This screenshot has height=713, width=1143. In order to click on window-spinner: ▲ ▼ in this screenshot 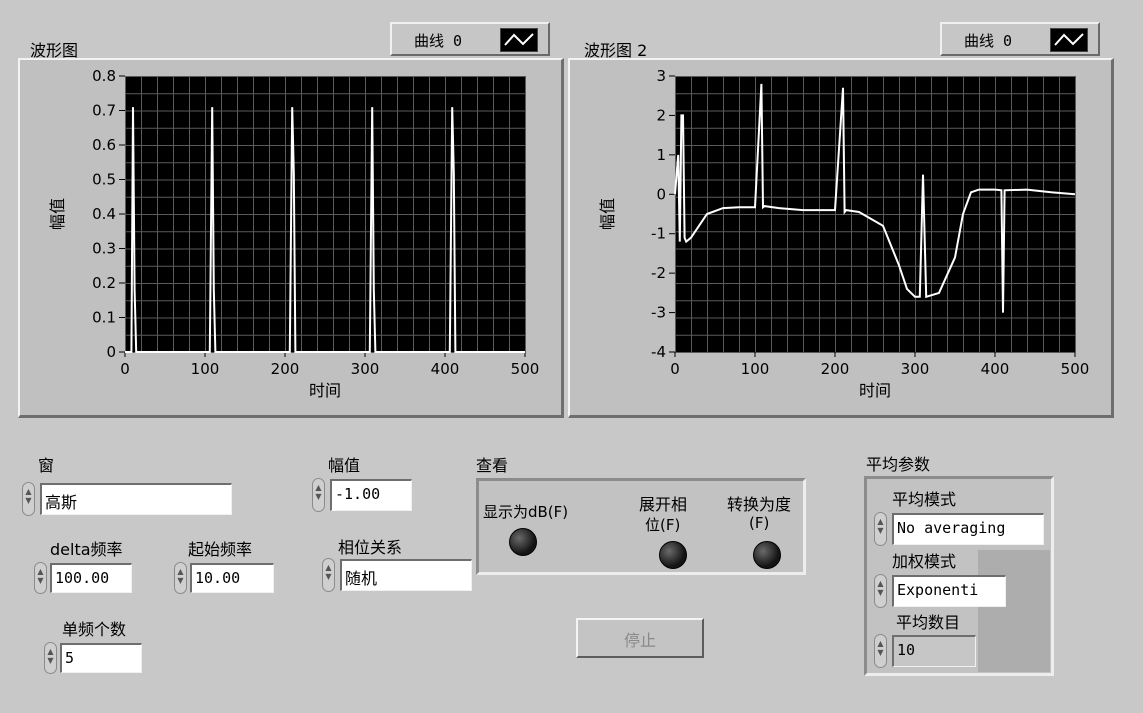, I will do `click(28, 499)`.